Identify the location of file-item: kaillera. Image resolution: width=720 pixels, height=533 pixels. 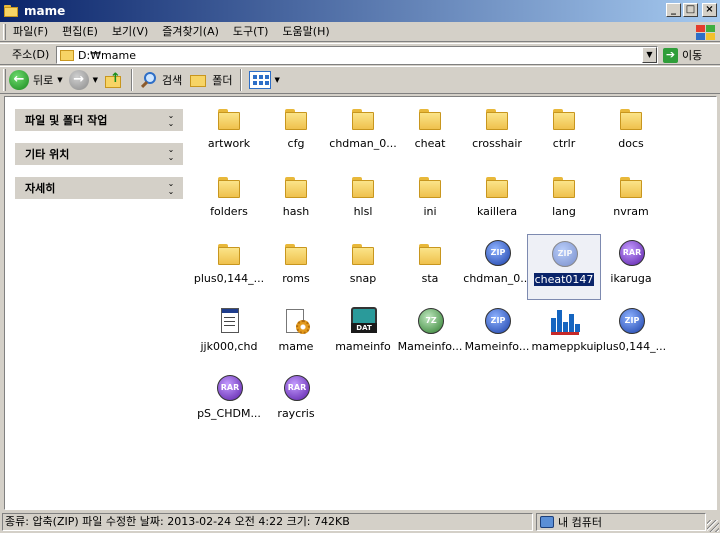
(497, 200).